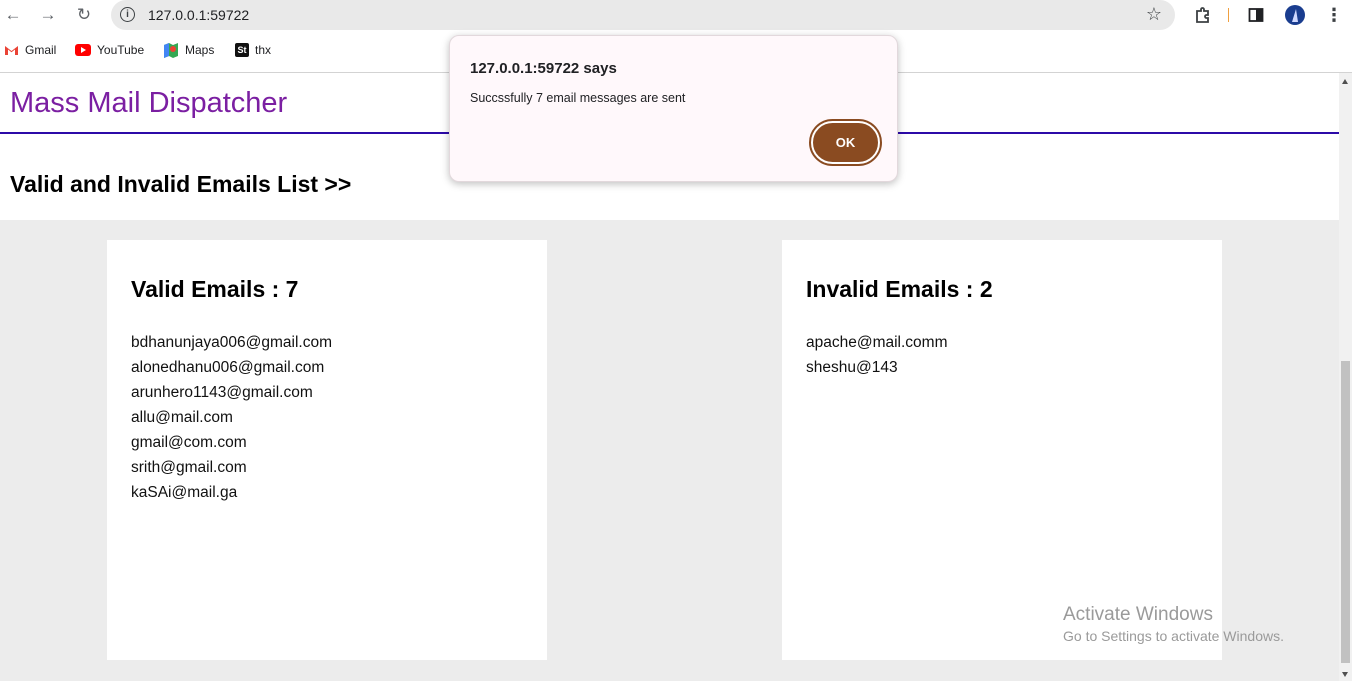 This screenshot has width=1352, height=681. Describe the element at coordinates (1256, 15) in the screenshot. I see `side-panel-icon` at that location.